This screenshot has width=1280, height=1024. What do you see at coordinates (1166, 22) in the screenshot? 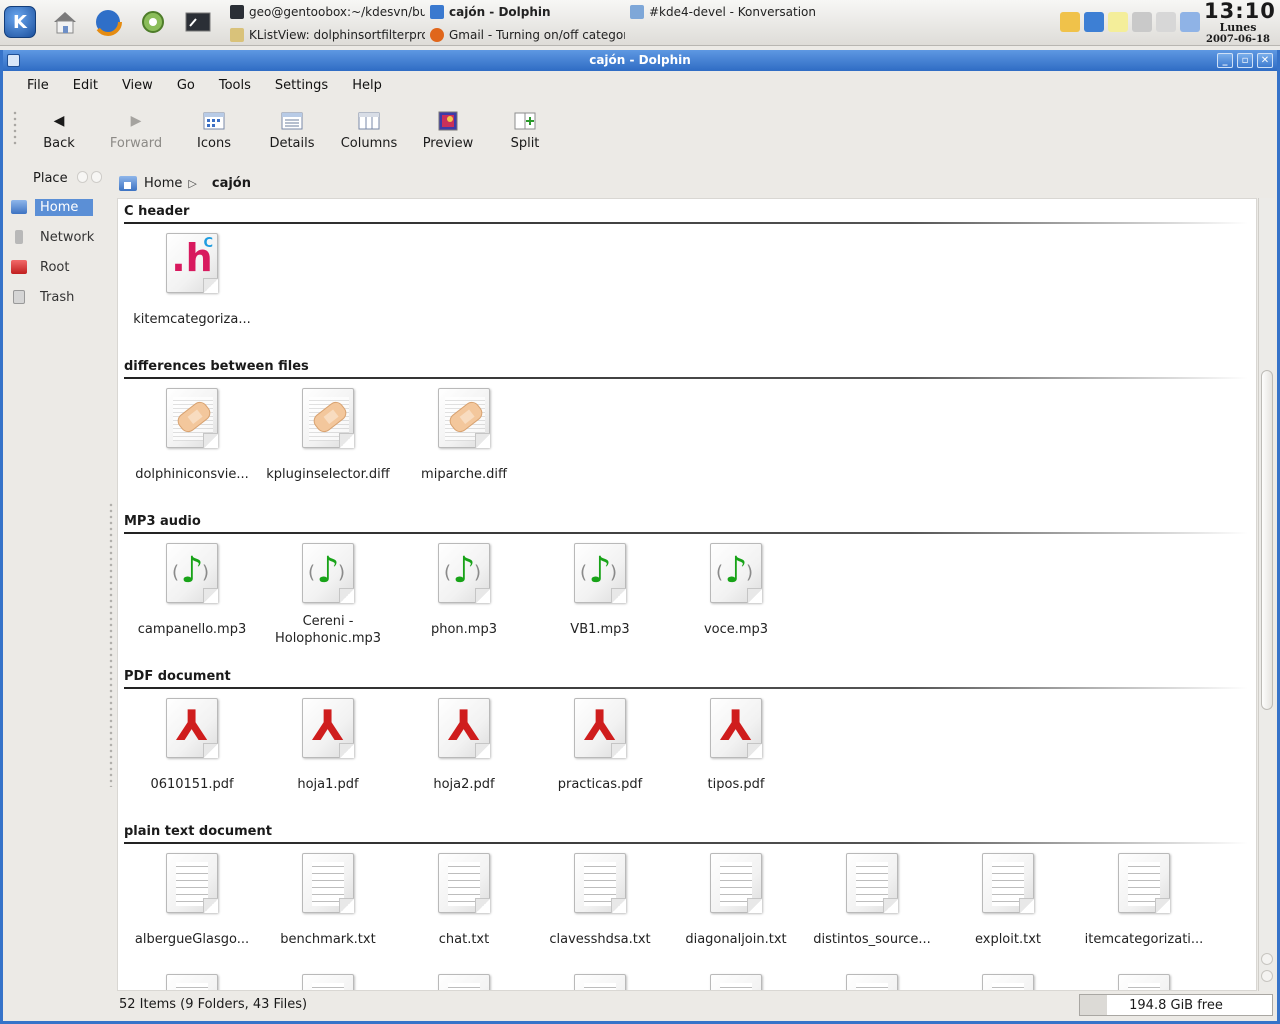
I see `mixer-tray-icon` at bounding box center [1166, 22].